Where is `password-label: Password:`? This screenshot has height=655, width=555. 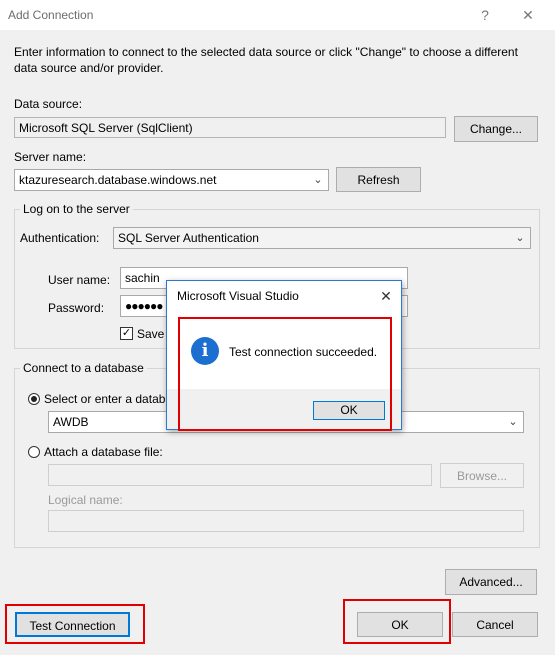
password-label: Password: is located at coordinates (76, 308).